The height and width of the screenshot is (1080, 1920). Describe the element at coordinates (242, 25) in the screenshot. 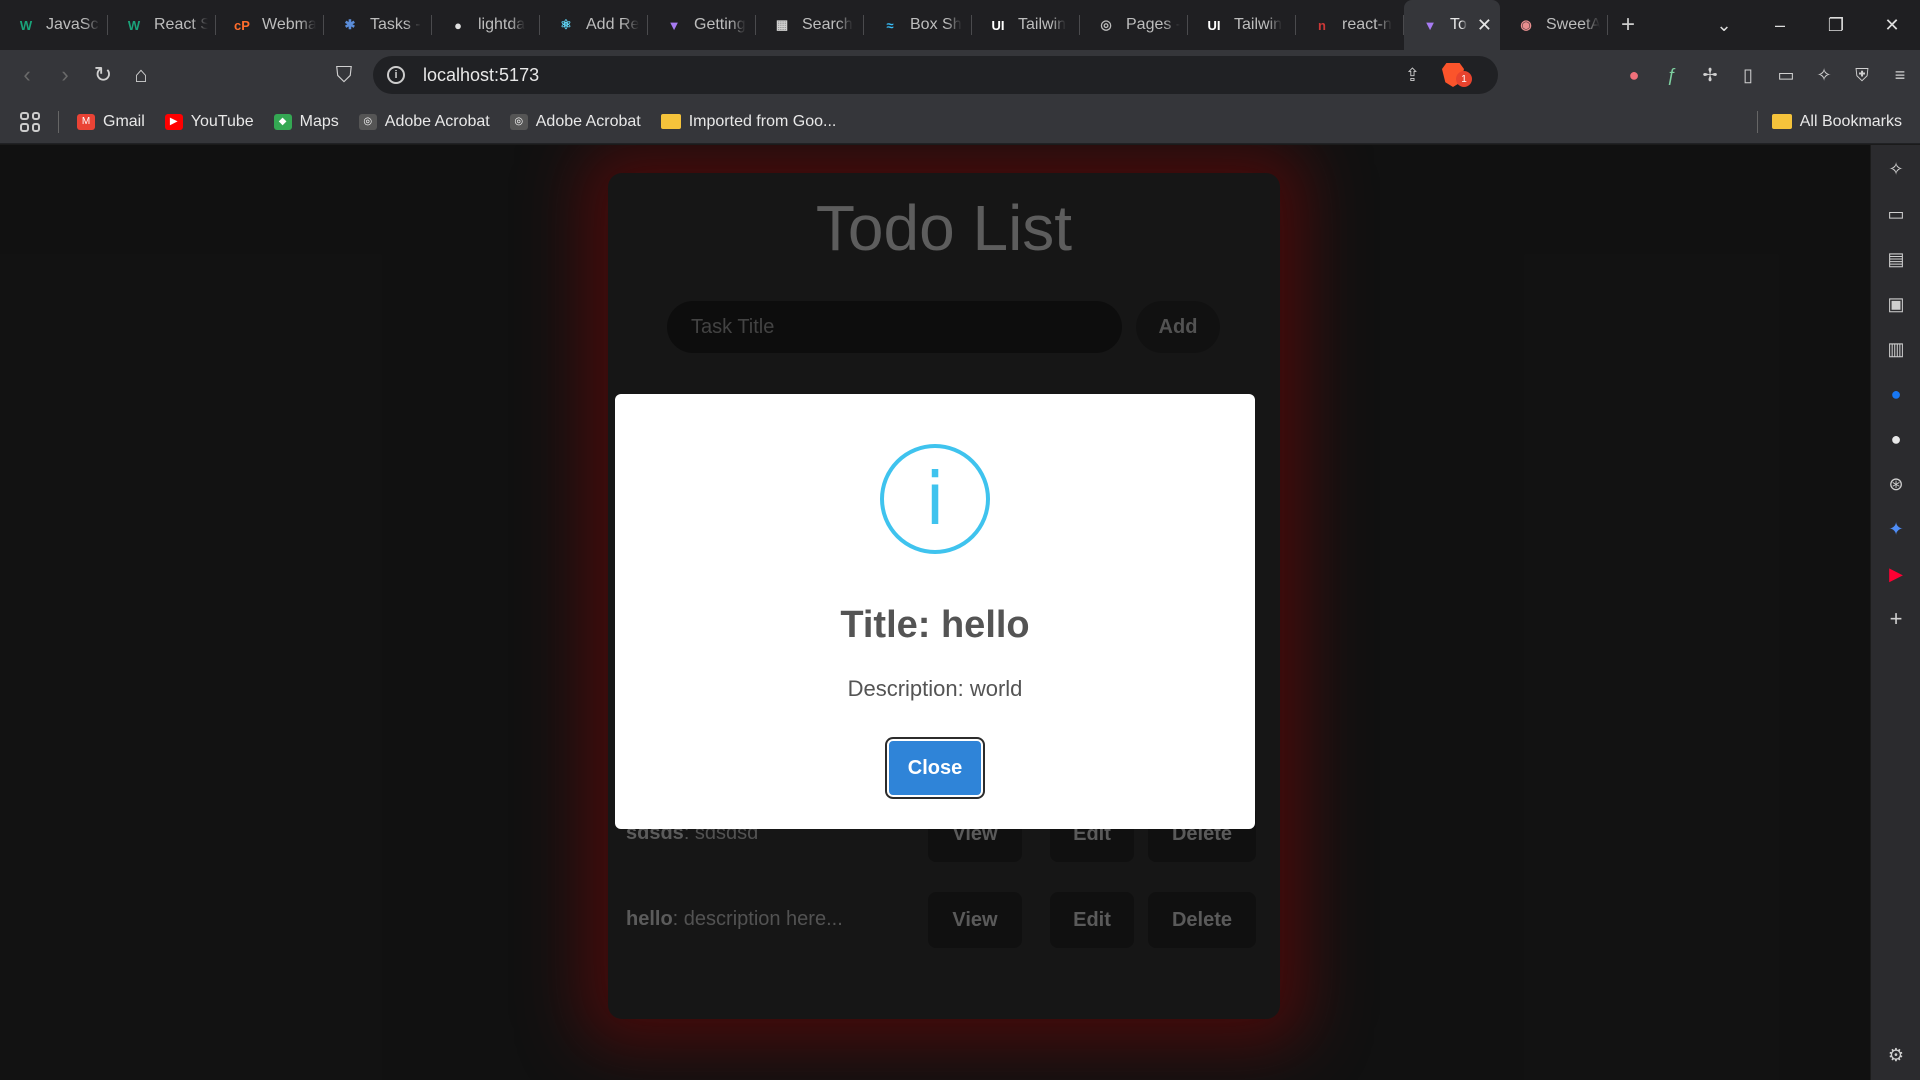

I see `cpanel-icon: cP` at that location.